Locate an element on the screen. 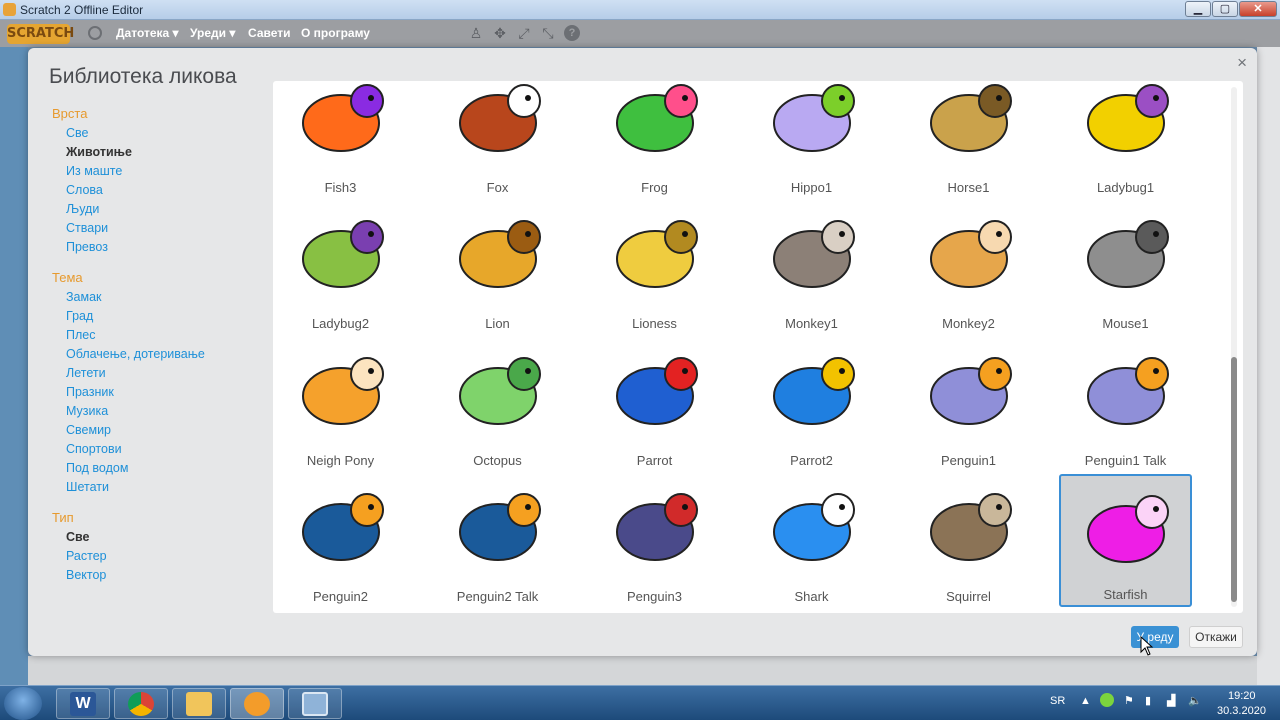  parrot2-sprite-icon is located at coordinates (813, 391).